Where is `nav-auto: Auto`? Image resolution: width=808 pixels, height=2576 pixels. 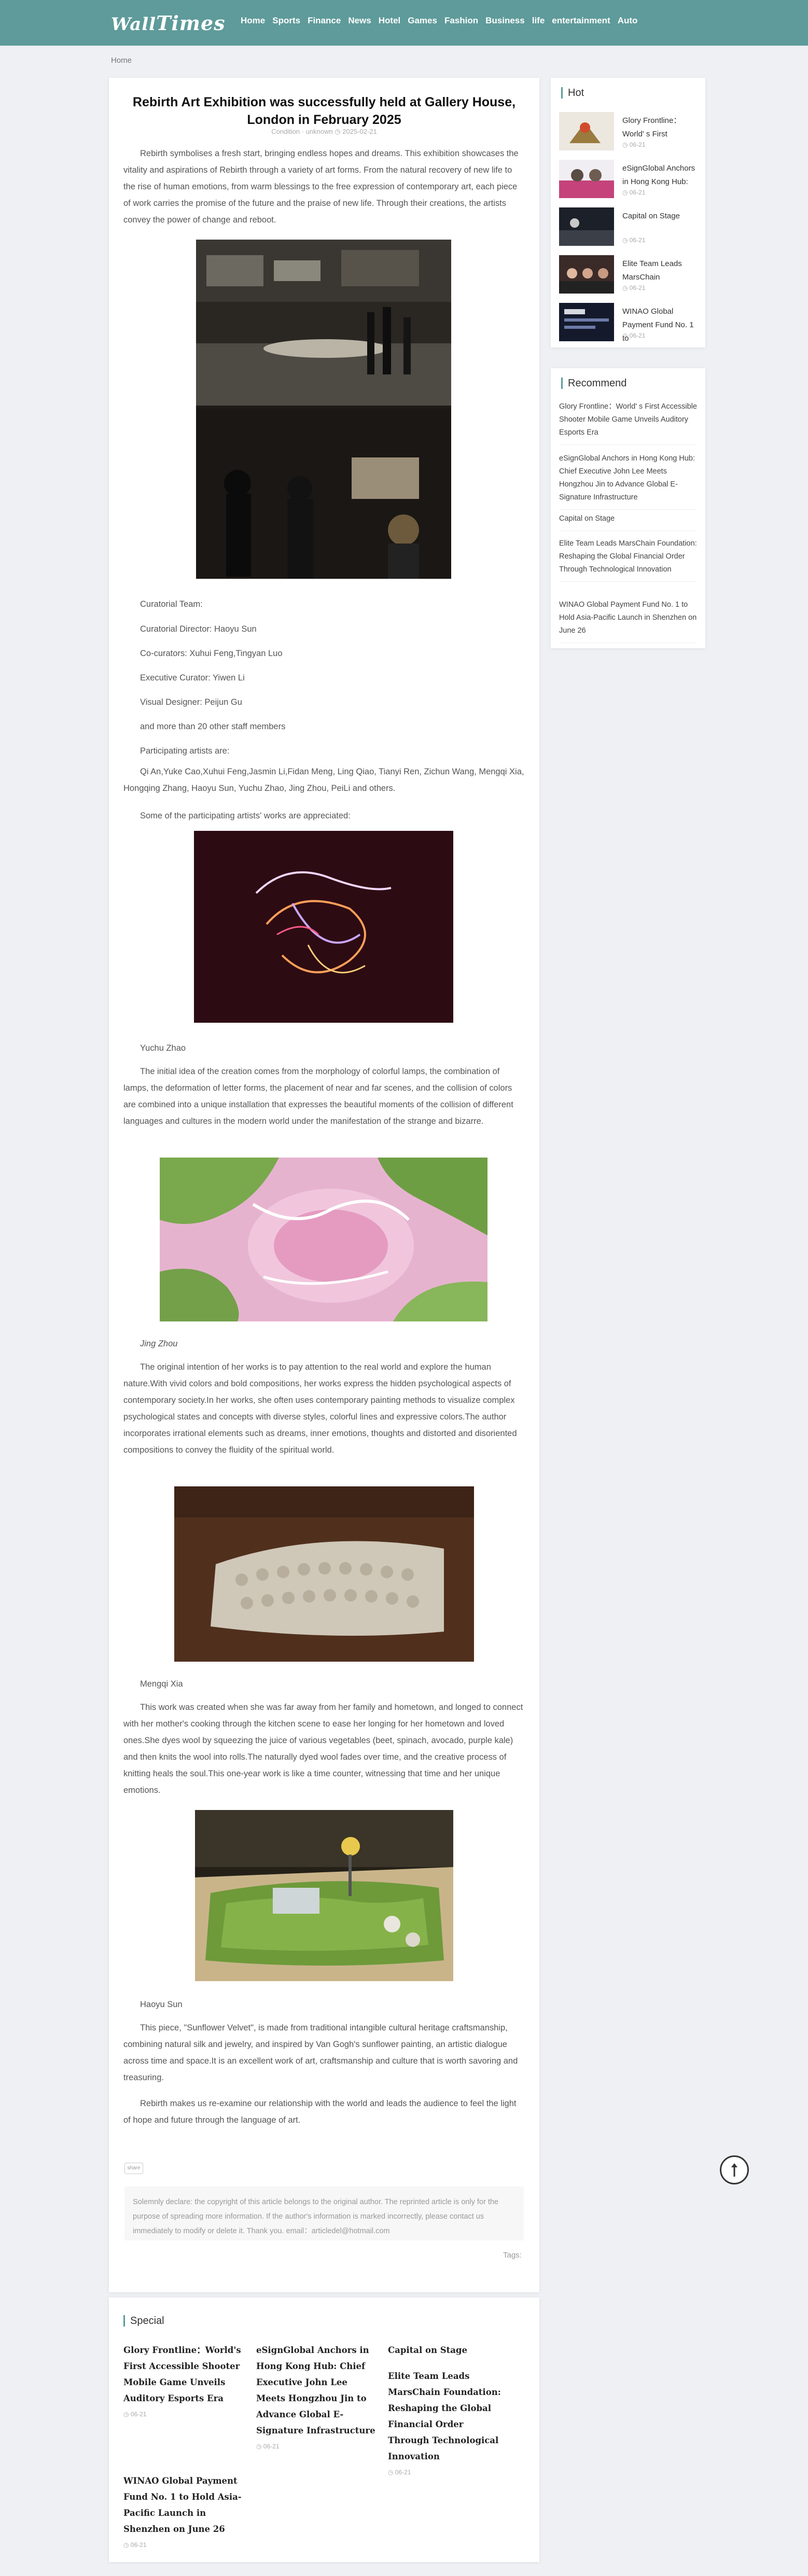
nav-auto: Auto is located at coordinates (628, 21).